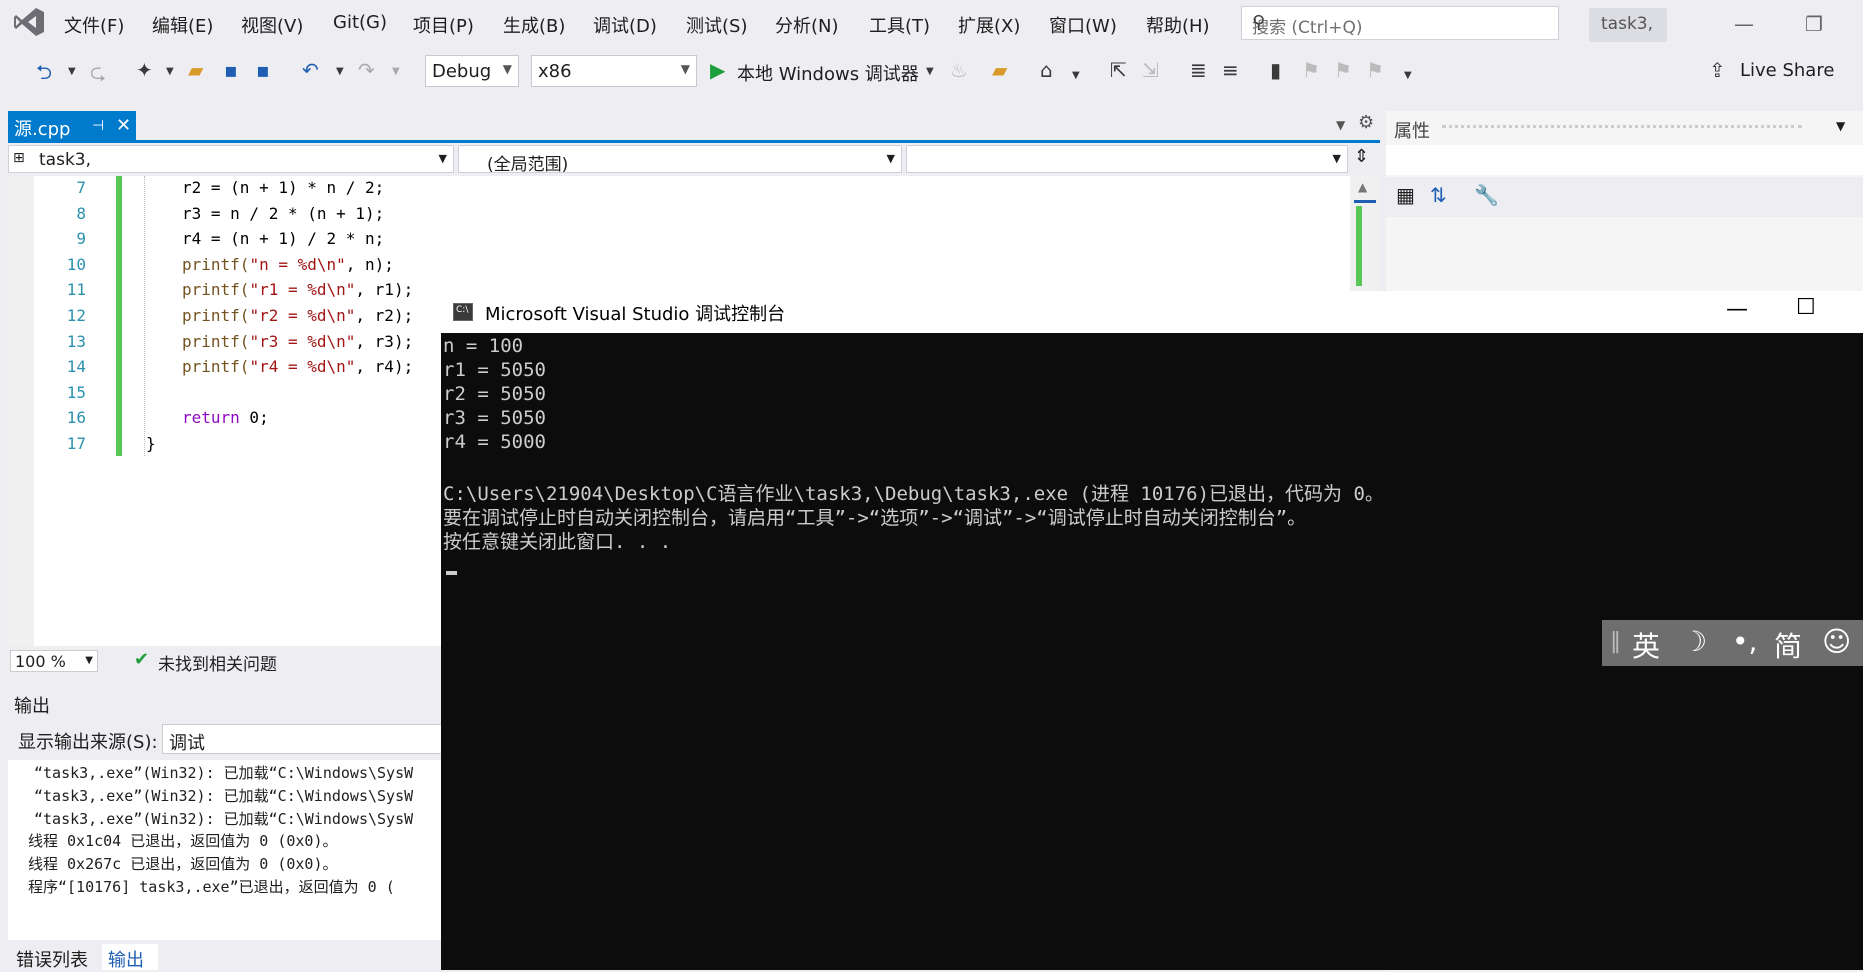  Describe the element at coordinates (1275, 70) in the screenshot. I see `bookmark-icon: ▮` at that location.